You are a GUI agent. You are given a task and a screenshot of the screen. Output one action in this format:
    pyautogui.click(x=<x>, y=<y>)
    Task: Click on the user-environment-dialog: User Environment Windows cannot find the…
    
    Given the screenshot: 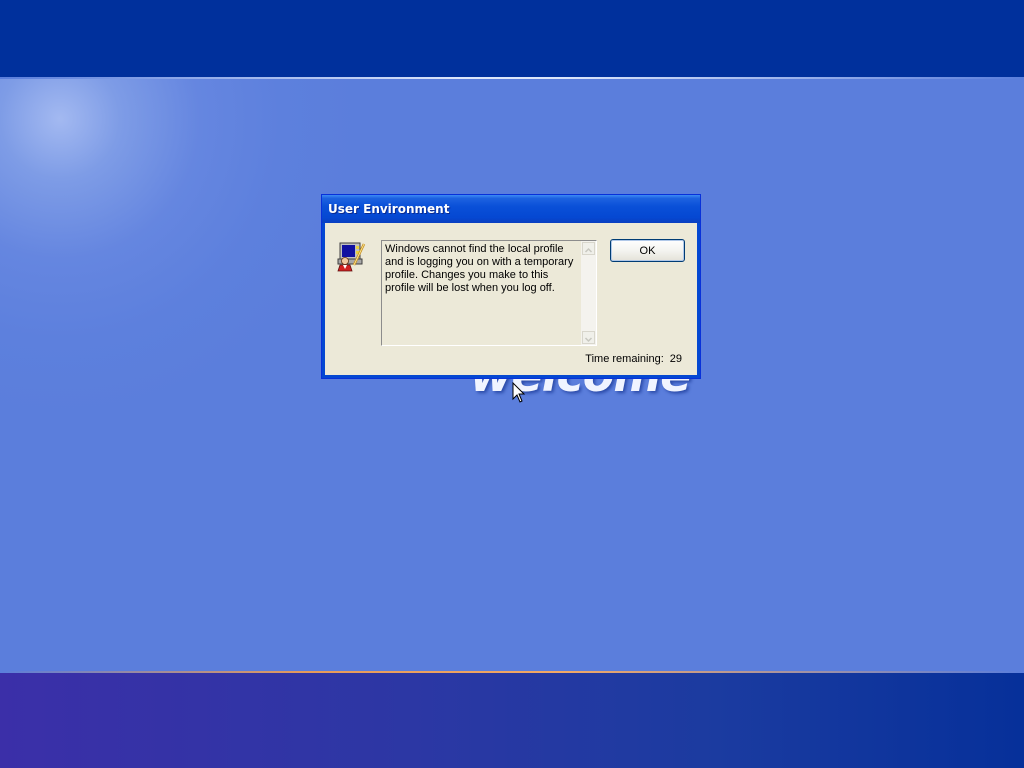 What is the action you would take?
    pyautogui.click(x=511, y=286)
    